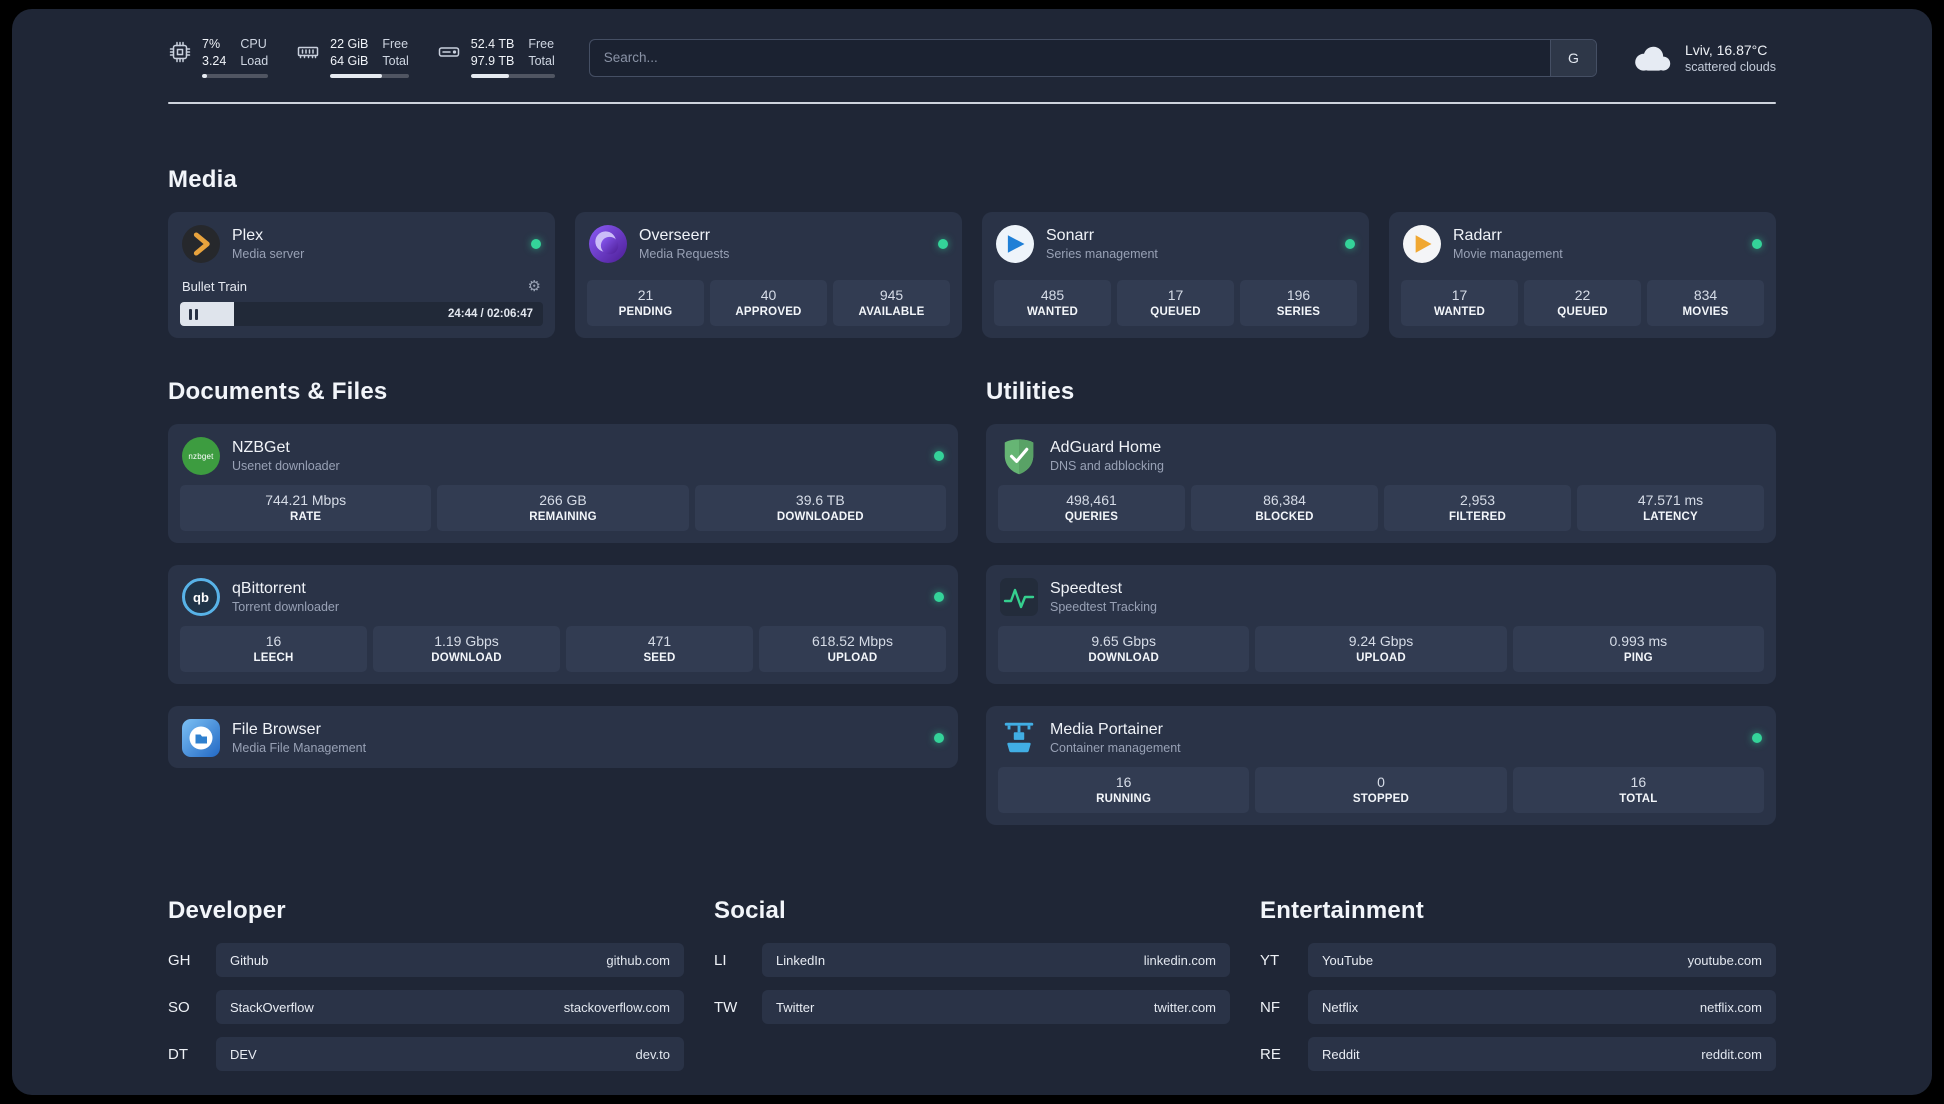 The width and height of the screenshot is (1944, 1104). What do you see at coordinates (272, 1007) in the screenshot?
I see `bookmark-name: StackOverflow` at bounding box center [272, 1007].